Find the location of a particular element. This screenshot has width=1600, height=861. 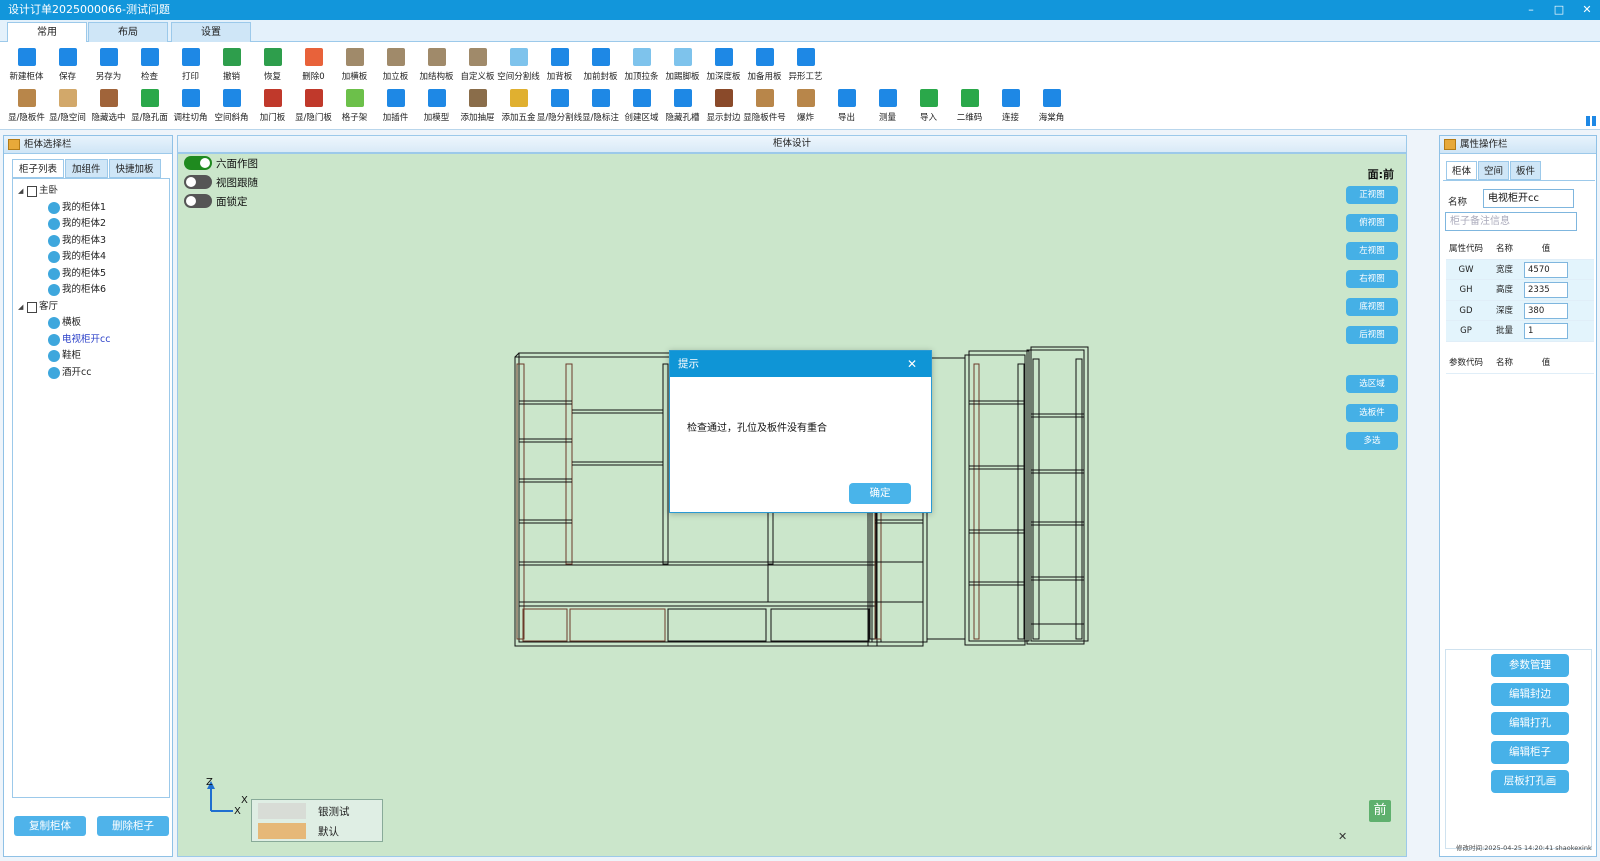

attr-value-input: 1 is located at coordinates (1546, 331).